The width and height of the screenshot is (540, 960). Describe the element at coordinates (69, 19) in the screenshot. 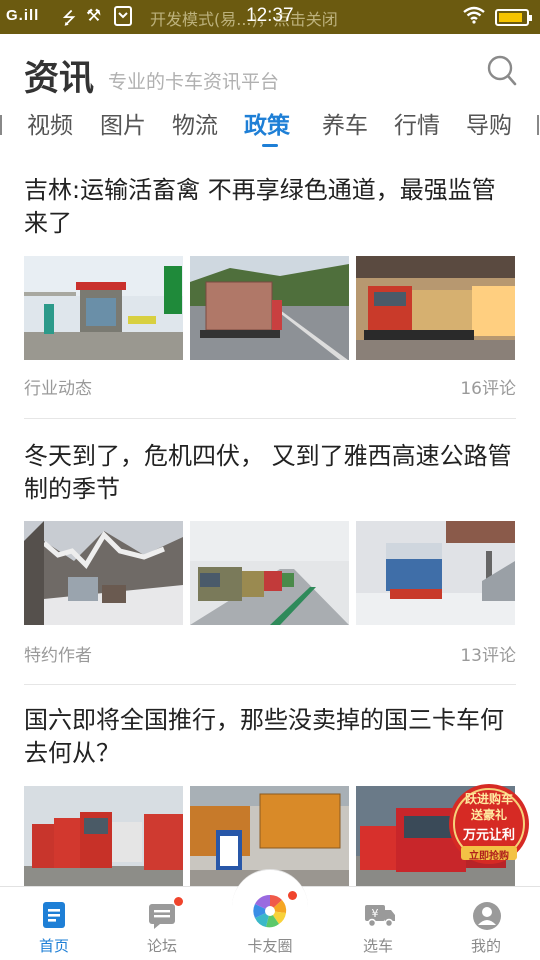

I see `usb-icon: ⭍` at that location.